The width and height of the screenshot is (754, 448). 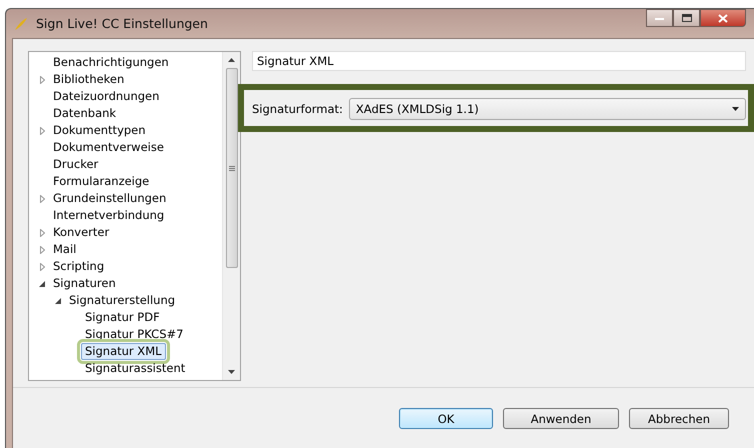 I want to click on tree-item: Signatur PDF, so click(x=122, y=317).